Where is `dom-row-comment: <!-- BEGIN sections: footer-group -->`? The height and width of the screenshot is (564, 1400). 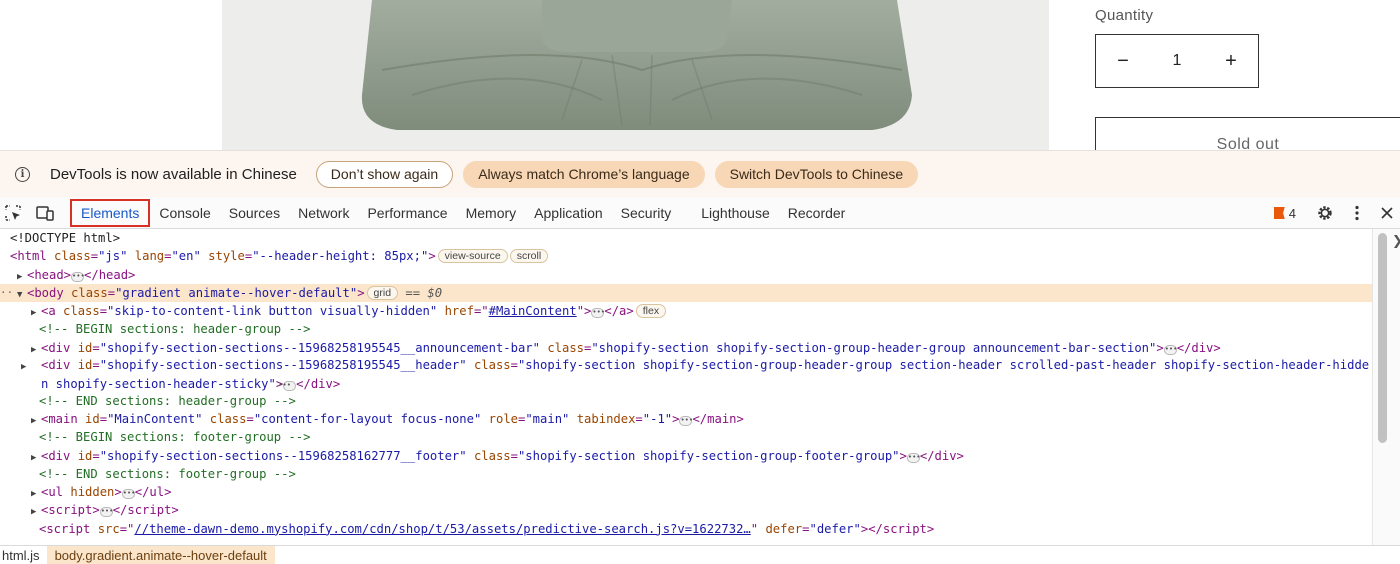 dom-row-comment: <!-- BEGIN sections: footer-group --> is located at coordinates (686, 437).